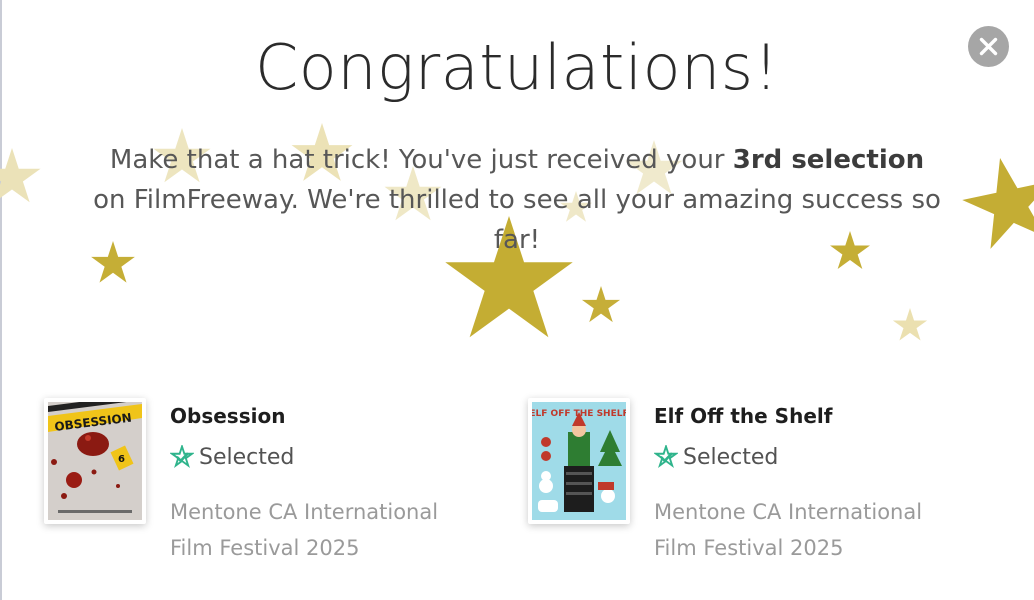  I want to click on film-title: Obsession, so click(227, 416).